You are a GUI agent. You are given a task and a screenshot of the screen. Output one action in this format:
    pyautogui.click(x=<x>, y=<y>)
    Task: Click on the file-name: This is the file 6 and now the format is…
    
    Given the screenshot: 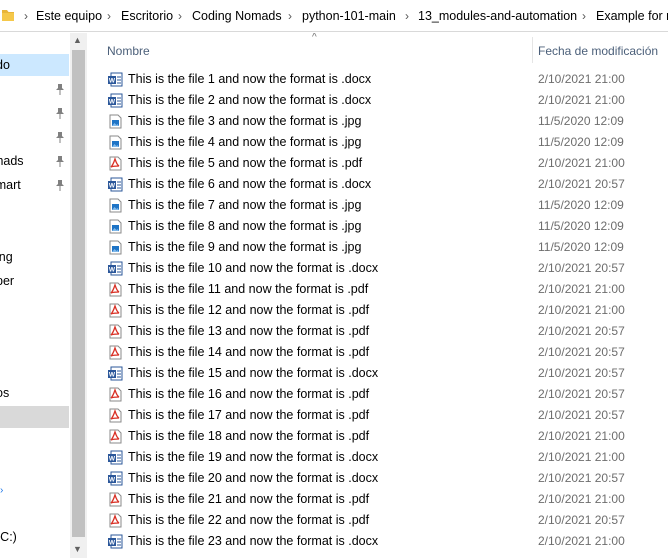 What is the action you would take?
    pyautogui.click(x=249, y=184)
    